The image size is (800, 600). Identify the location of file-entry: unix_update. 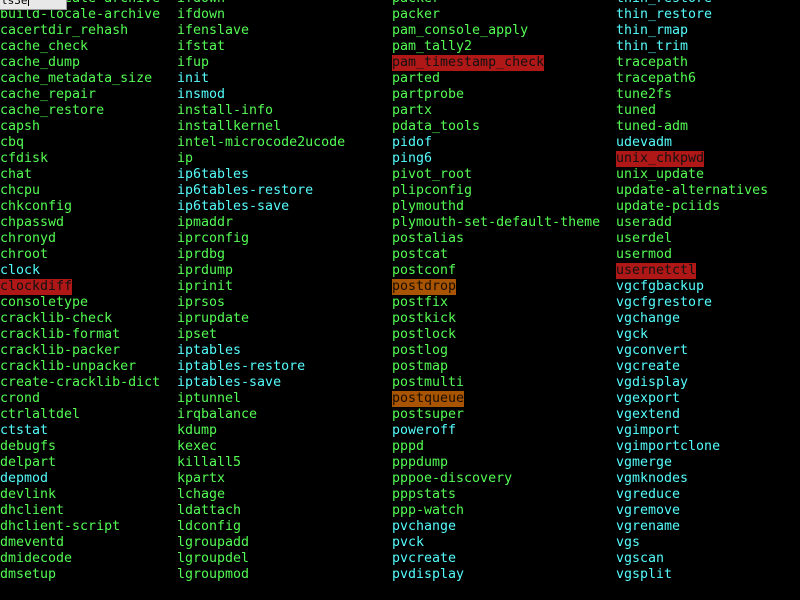
(692, 175).